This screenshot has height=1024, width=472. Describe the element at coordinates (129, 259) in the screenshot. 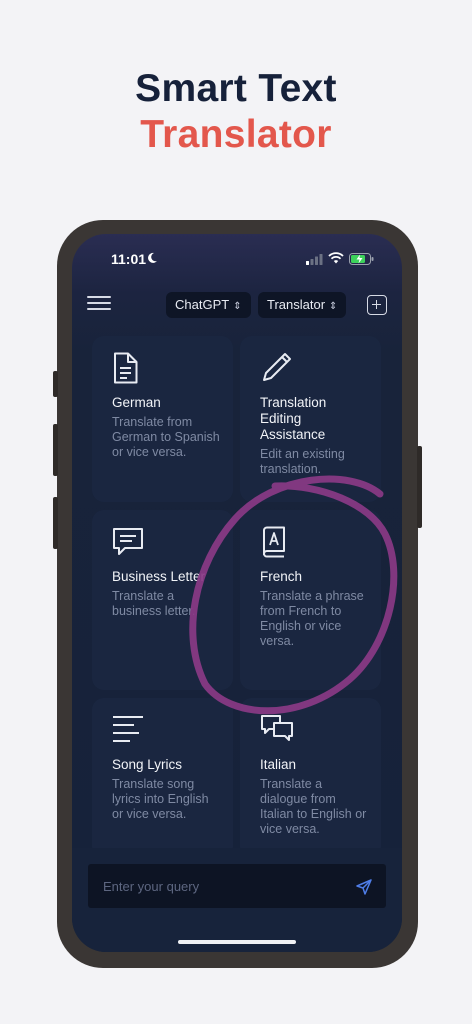

I see `status-time: 11:01` at that location.